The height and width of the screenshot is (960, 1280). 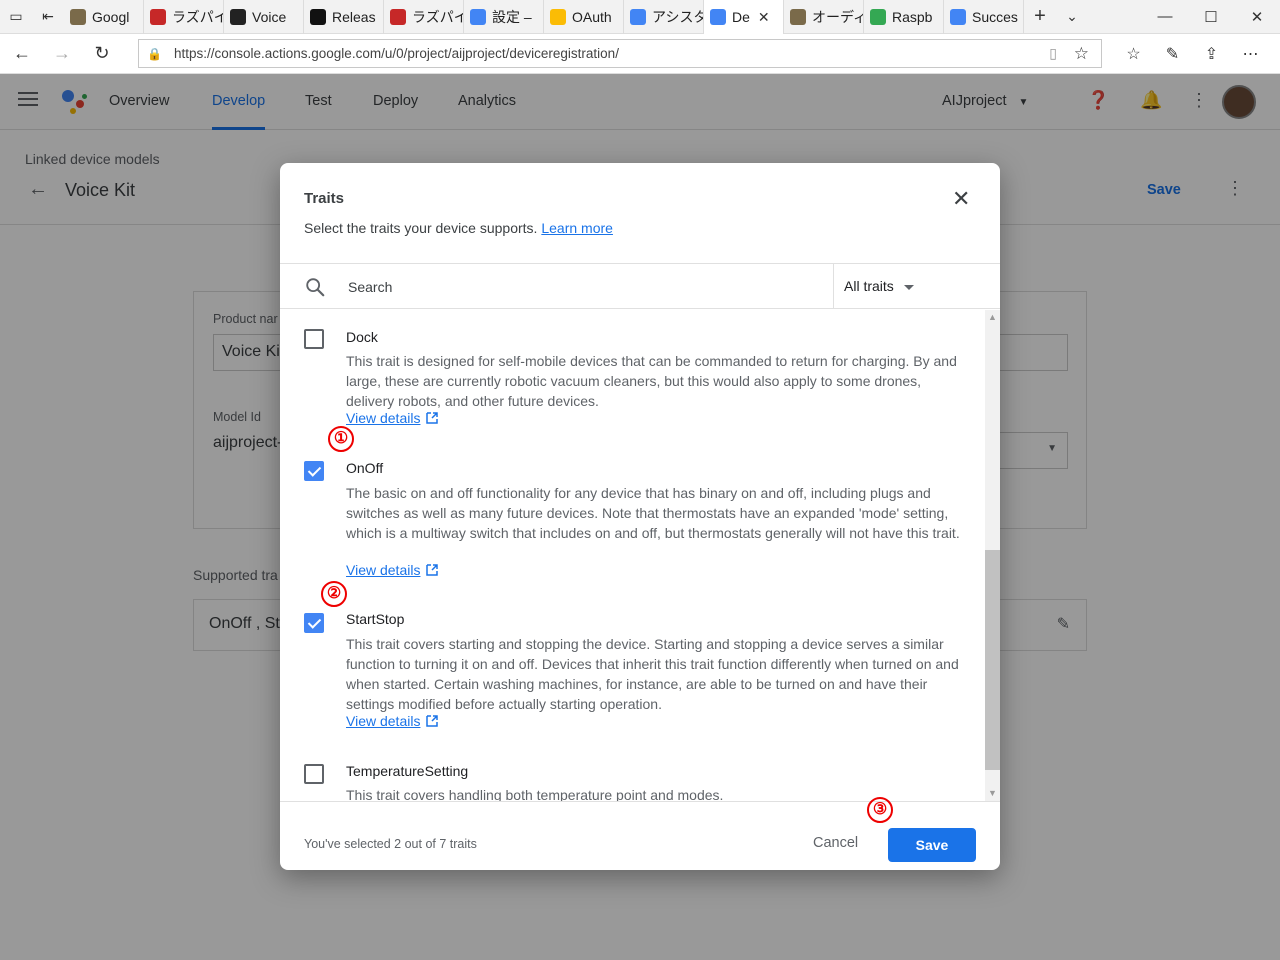 I want to click on more-icon: ⋯, so click(x=1250, y=54).